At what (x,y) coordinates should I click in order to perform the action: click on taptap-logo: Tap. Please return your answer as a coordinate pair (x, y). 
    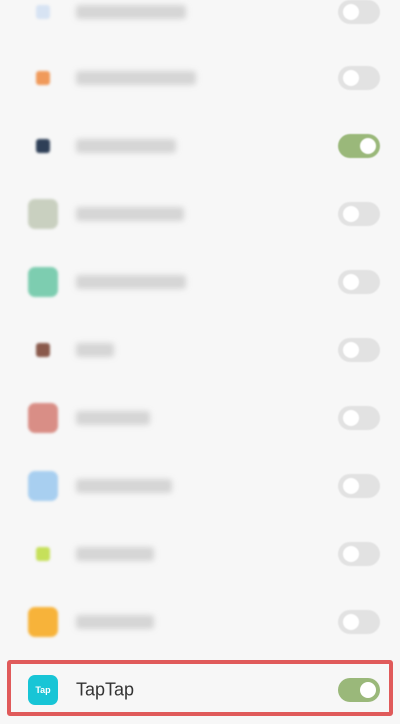
    Looking at the image, I should click on (43, 690).